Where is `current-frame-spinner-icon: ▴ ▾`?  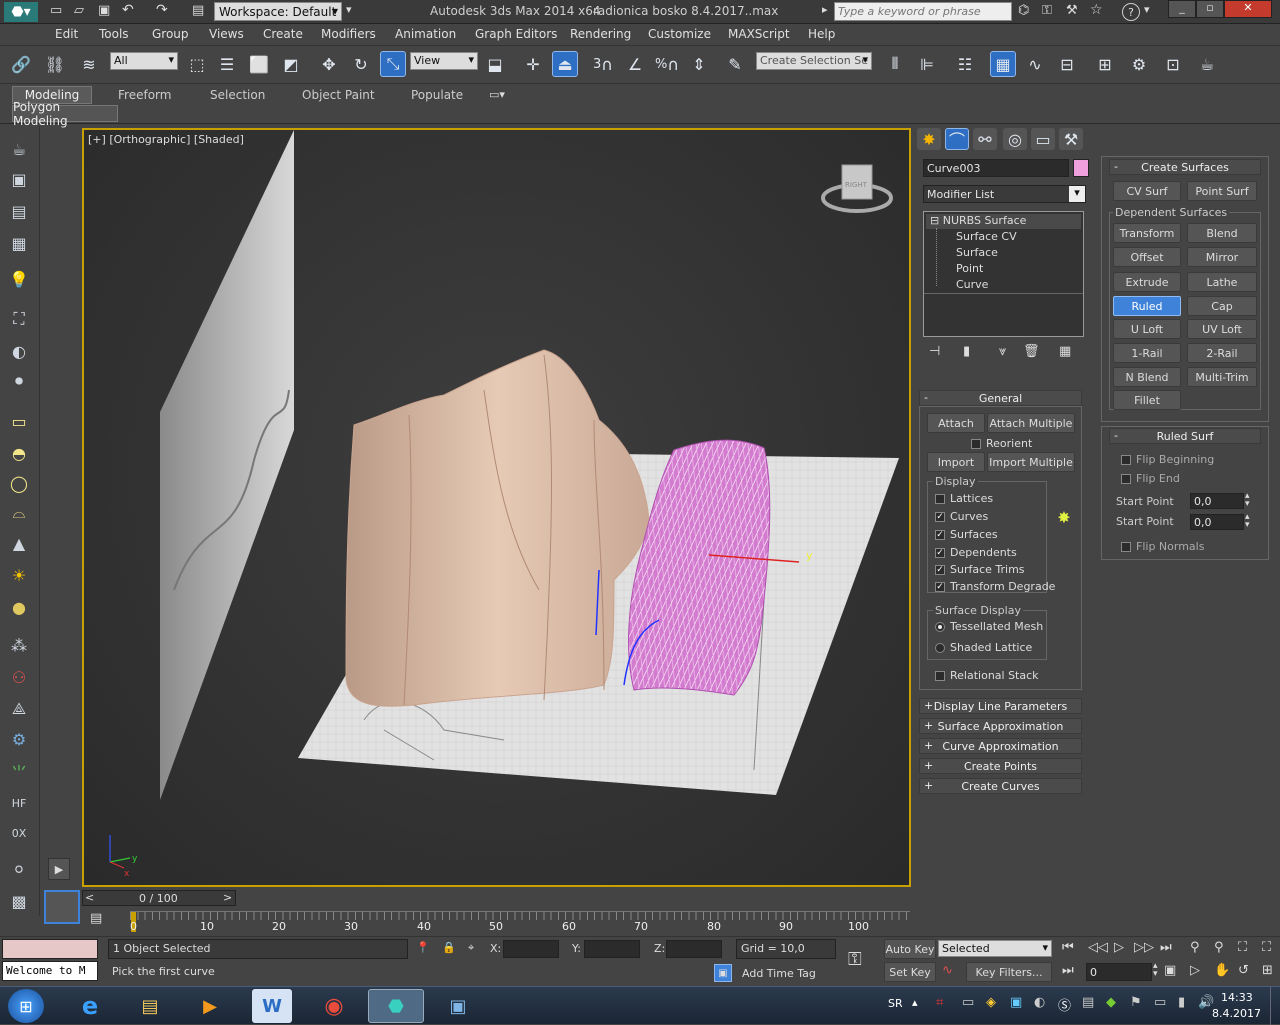
current-frame-spinner-icon: ▴ ▾ is located at coordinates (1155, 970).